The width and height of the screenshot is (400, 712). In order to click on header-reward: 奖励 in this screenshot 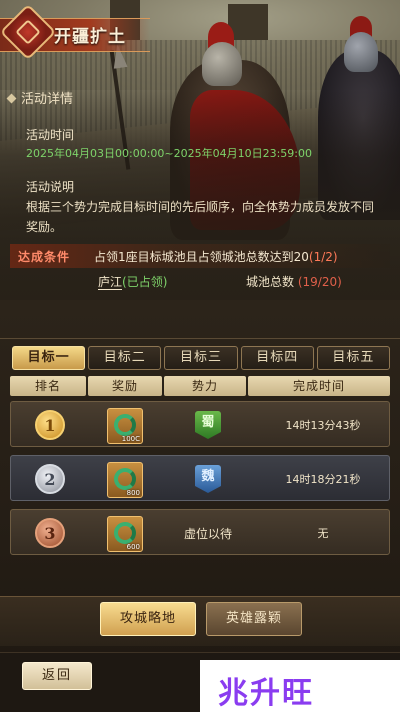, I will do `click(125, 386)`.